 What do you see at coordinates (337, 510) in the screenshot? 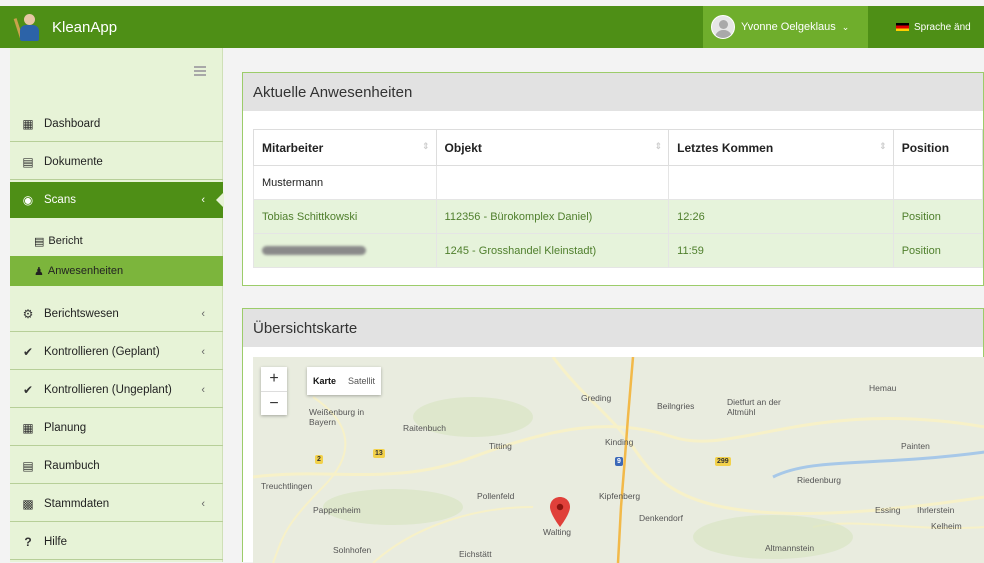
I see `map-place-label: Pappenheim` at bounding box center [337, 510].